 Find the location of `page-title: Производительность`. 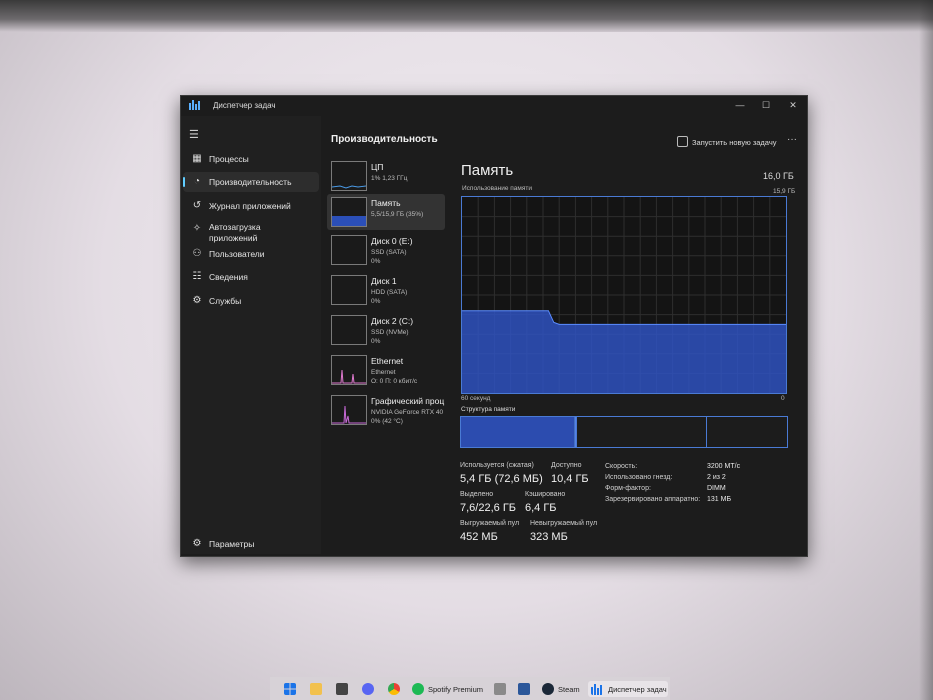

page-title: Производительность is located at coordinates (384, 139).